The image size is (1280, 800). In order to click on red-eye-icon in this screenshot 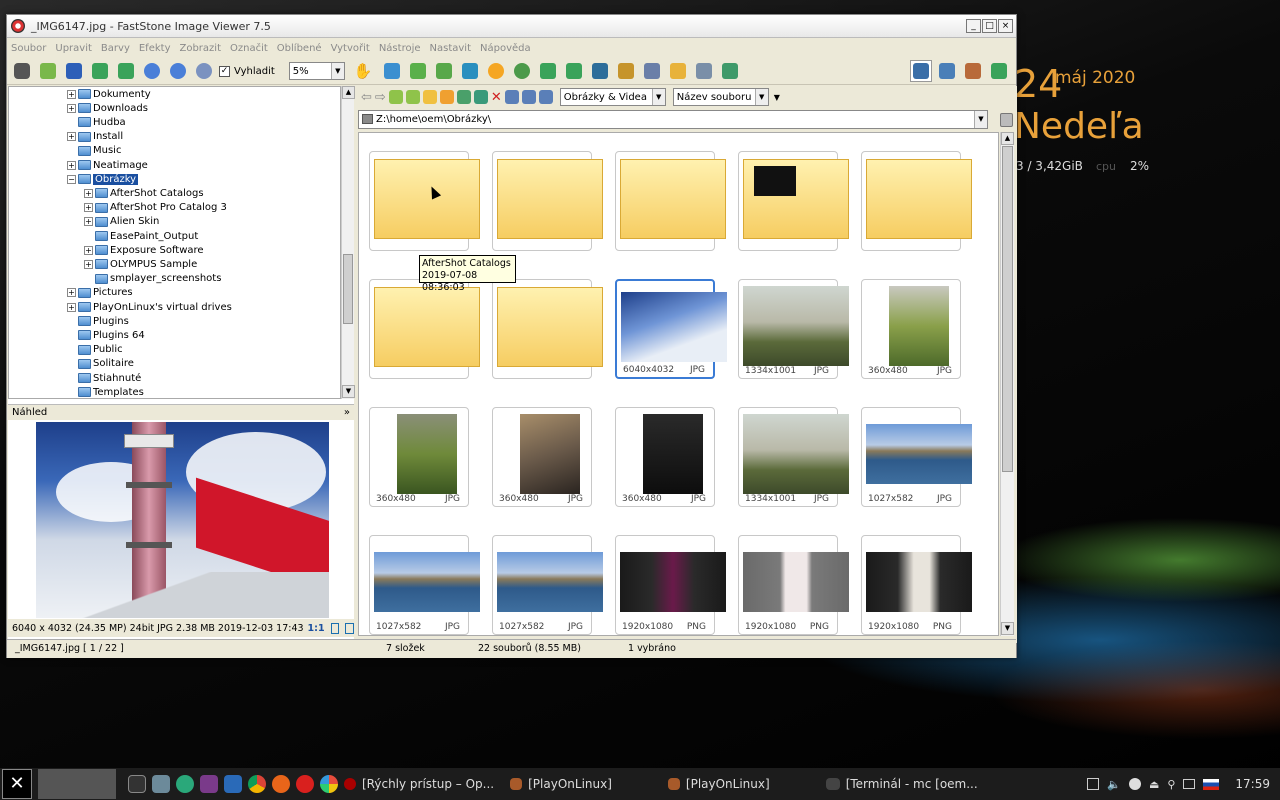, I will do `click(522, 71)`.